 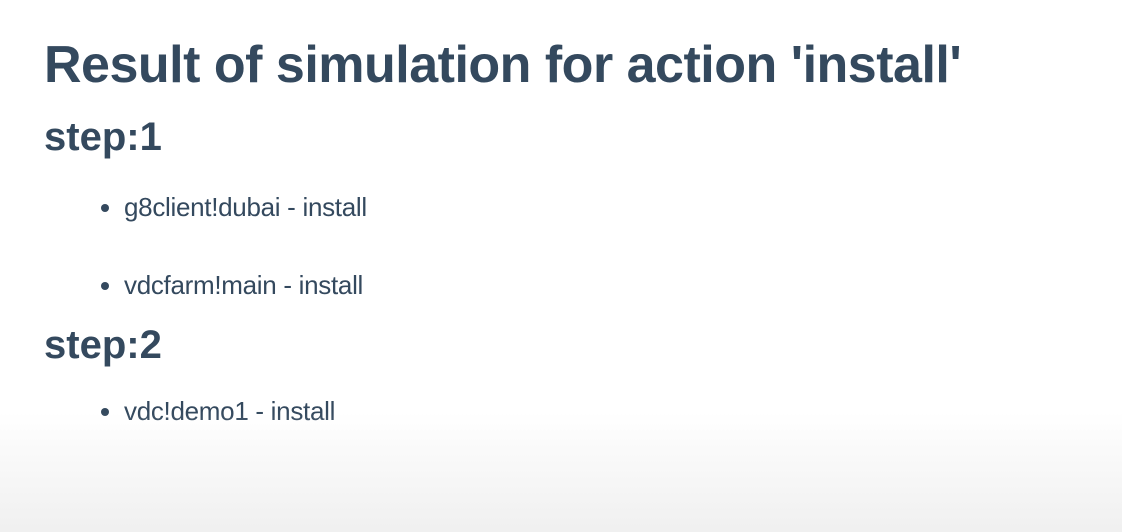 What do you see at coordinates (613, 207) in the screenshot?
I see `list-item: g8client!dubai - install` at bounding box center [613, 207].